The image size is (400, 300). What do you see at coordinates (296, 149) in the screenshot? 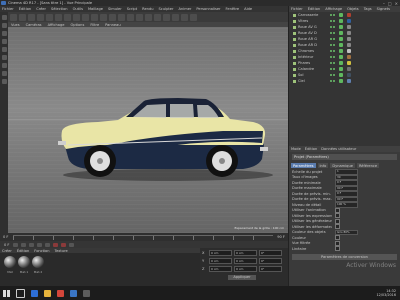
I see `attribute-tab-0: Mode` at bounding box center [296, 149].